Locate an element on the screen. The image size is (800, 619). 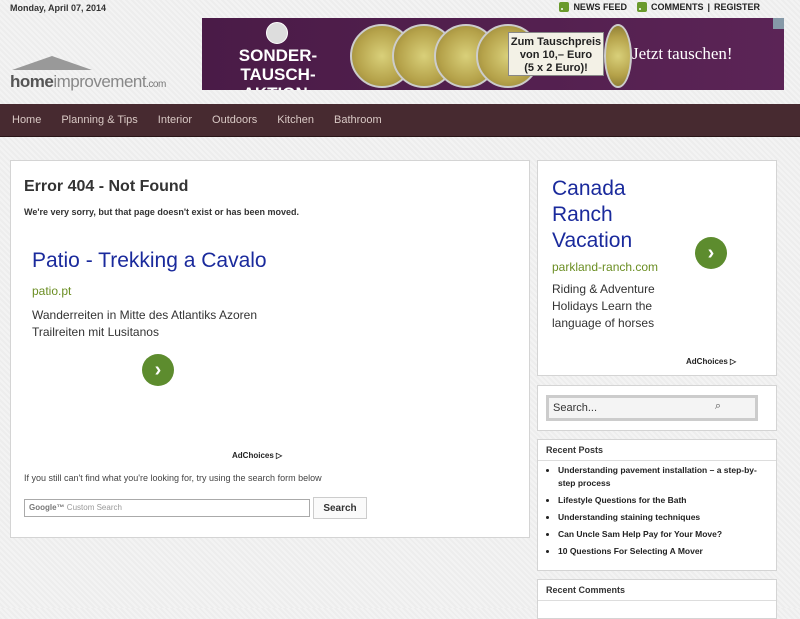
top-links: NEWS FEED COMMENTS | REGISTER is located at coordinates (659, 7).